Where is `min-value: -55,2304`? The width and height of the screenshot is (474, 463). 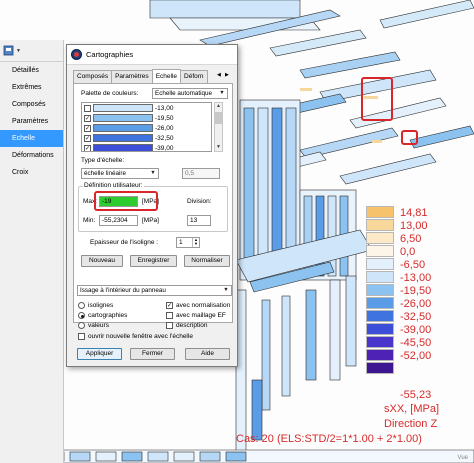 min-value: -55,2304 is located at coordinates (115, 220).